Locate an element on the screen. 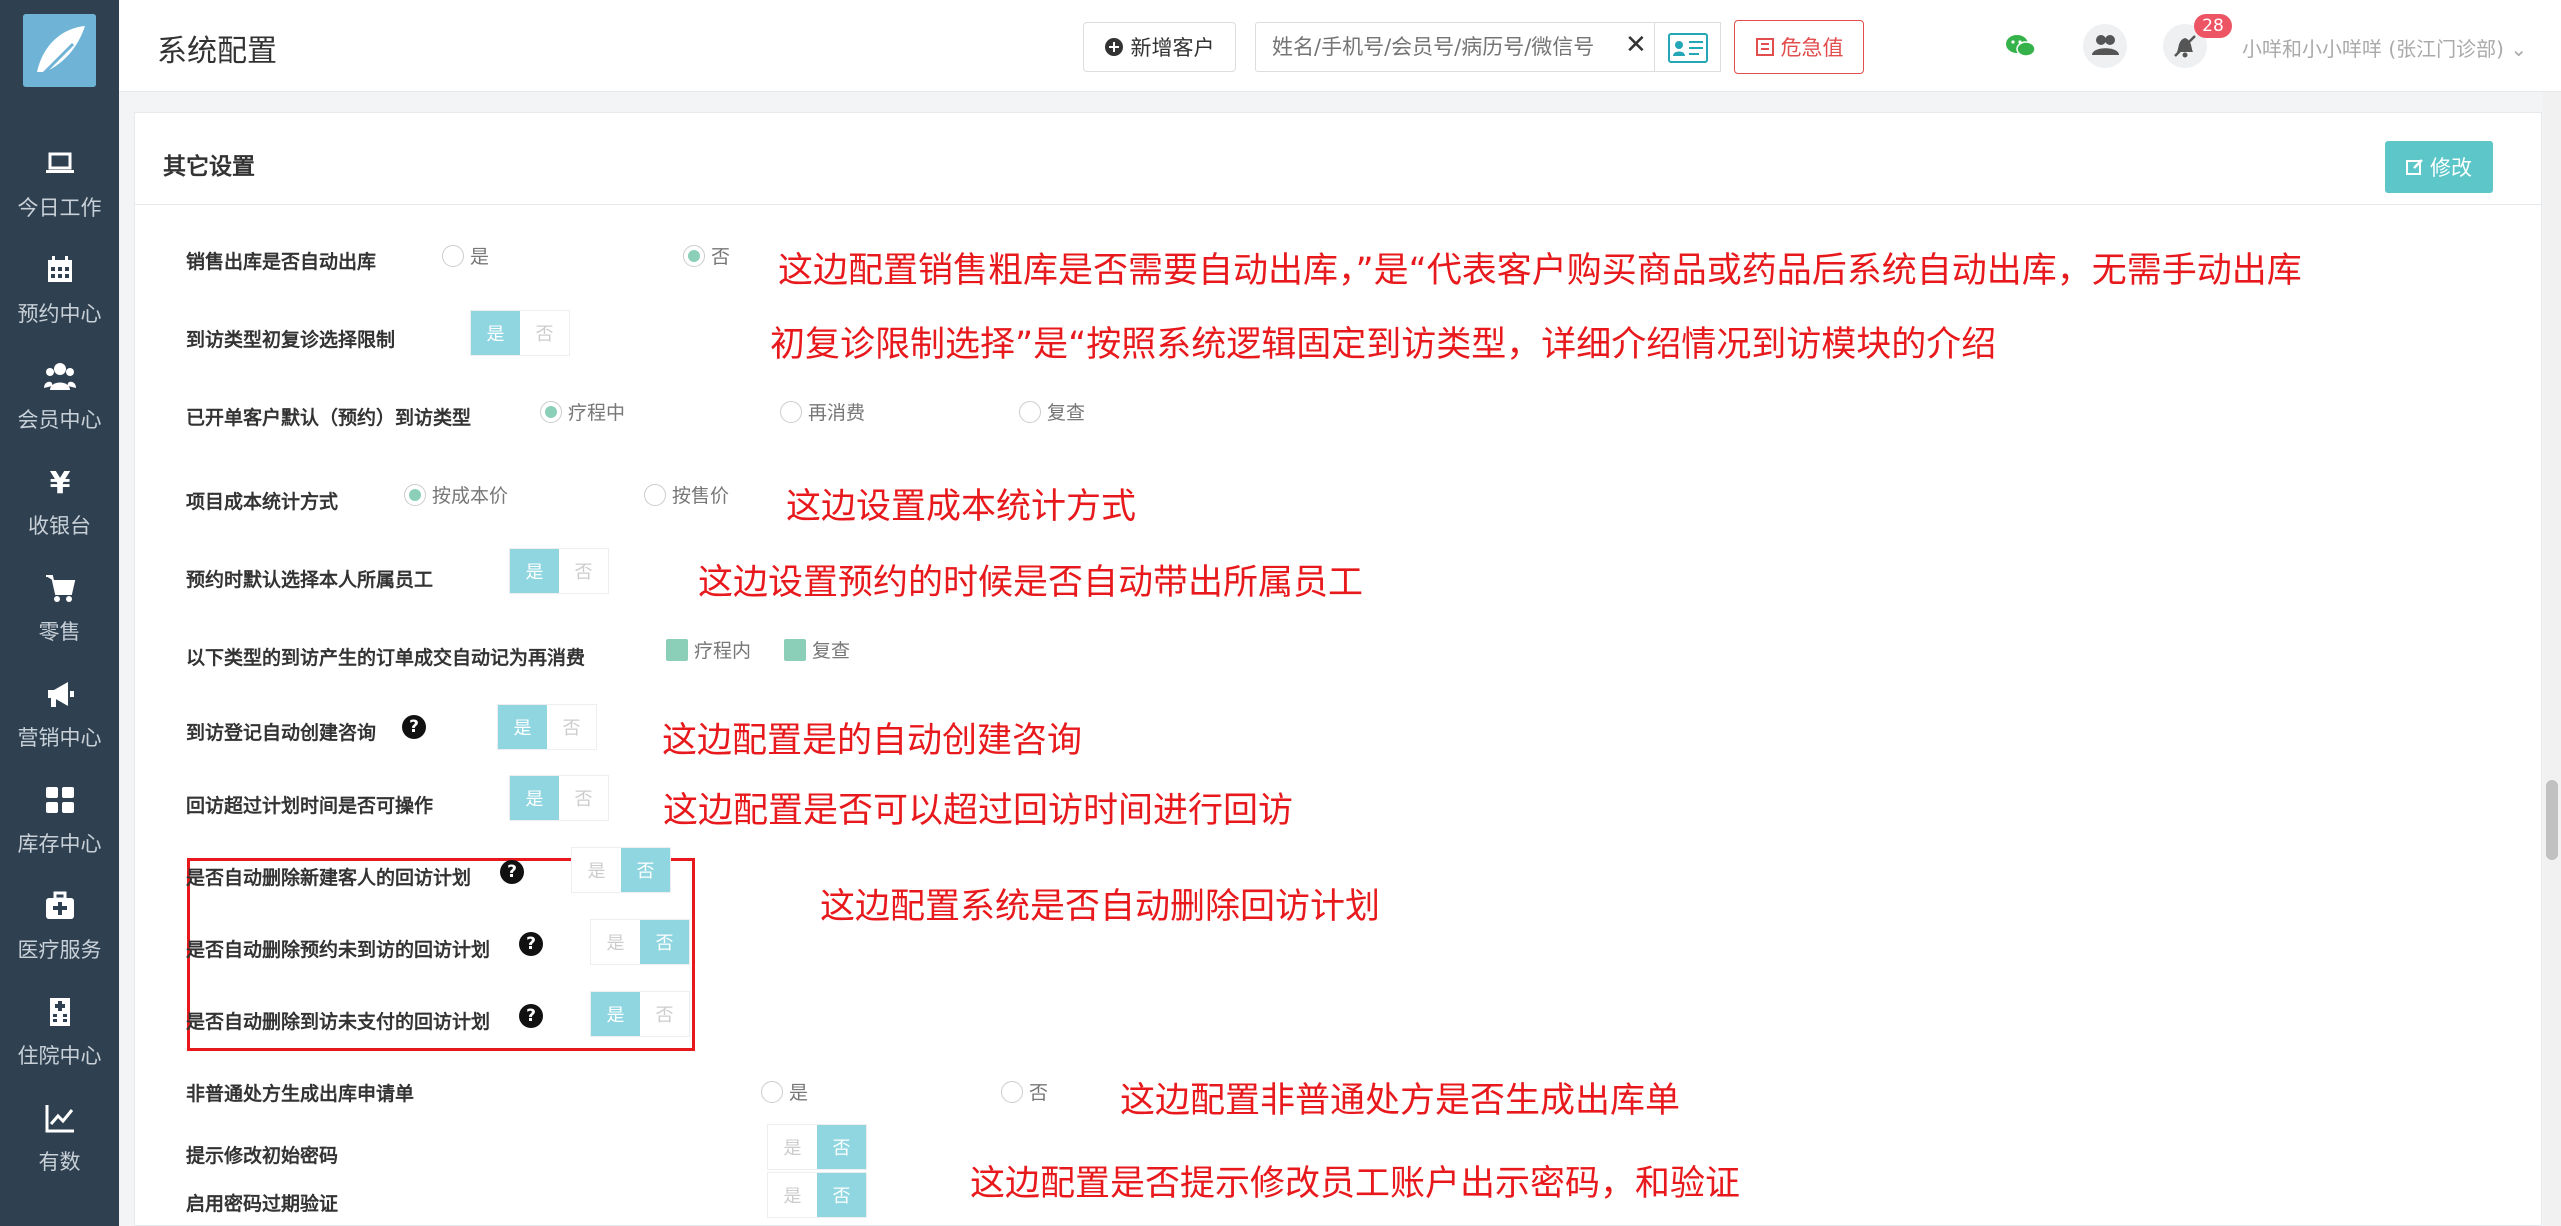 This screenshot has width=2561, height=1226. annotation-note: 这边设置预约的时候是否自动带出所属员工 is located at coordinates (1031, 583).